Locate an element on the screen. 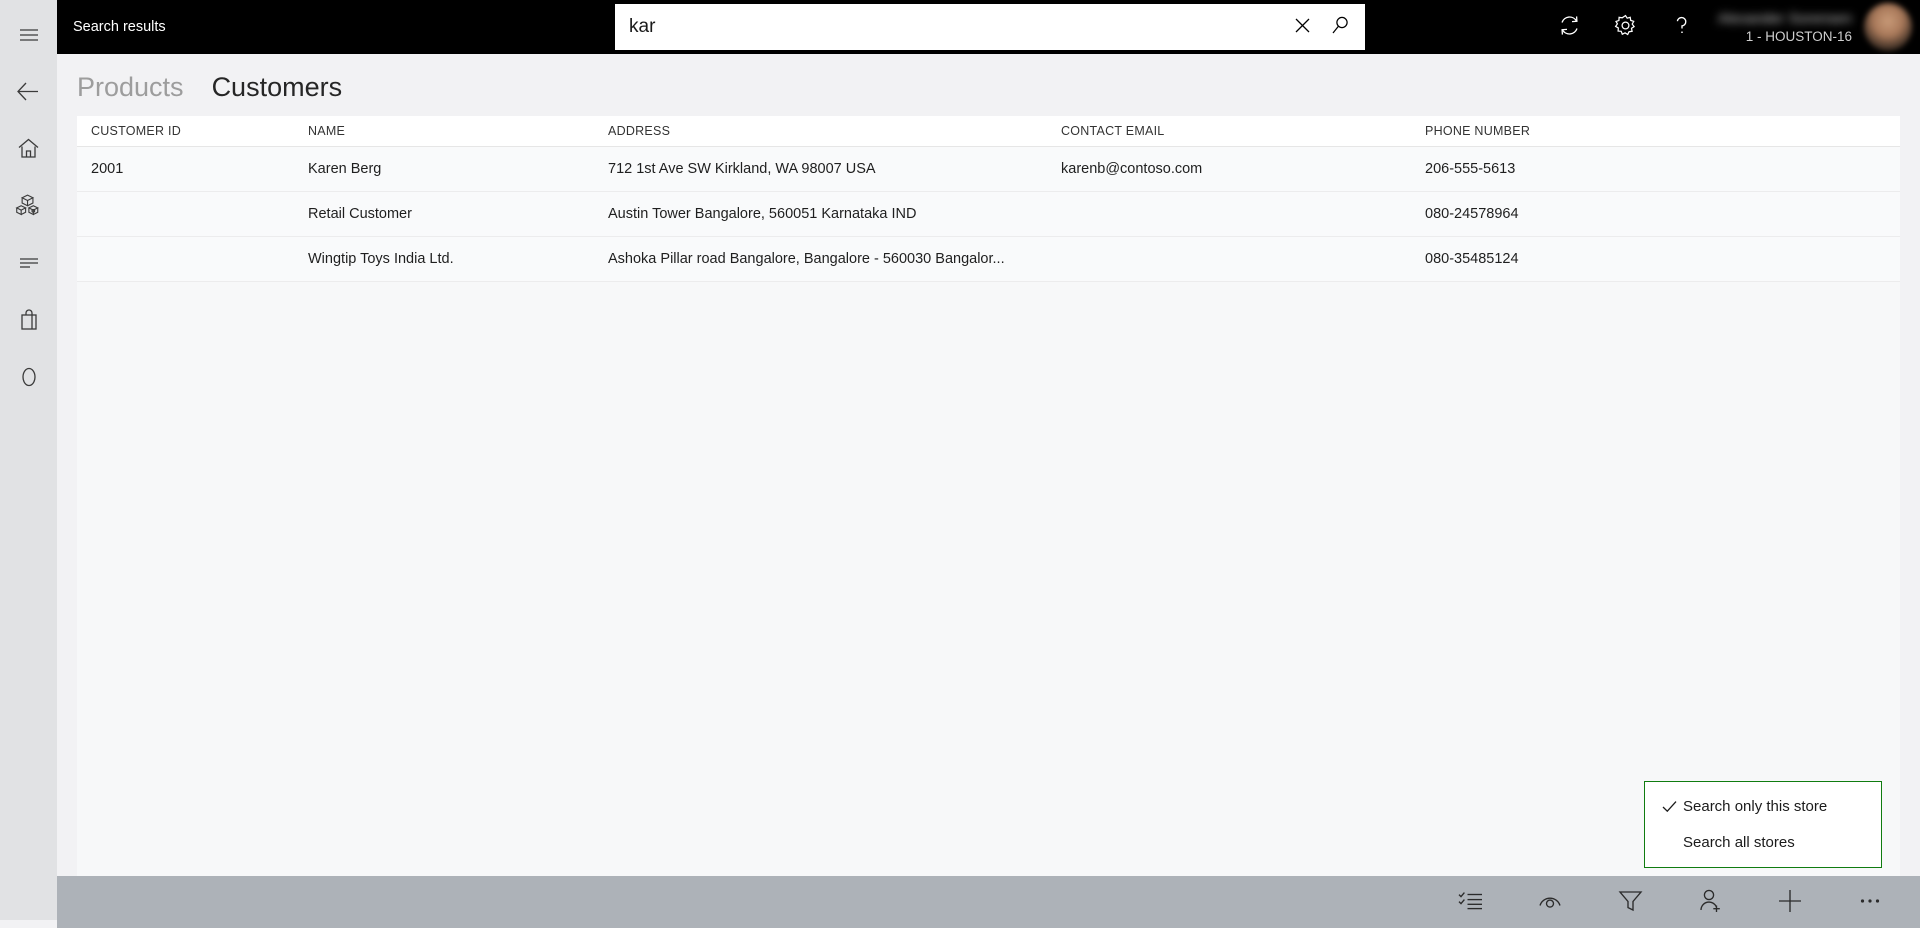 Image resolution: width=1920 pixels, height=928 pixels. zero-oval-icon is located at coordinates (29, 377).